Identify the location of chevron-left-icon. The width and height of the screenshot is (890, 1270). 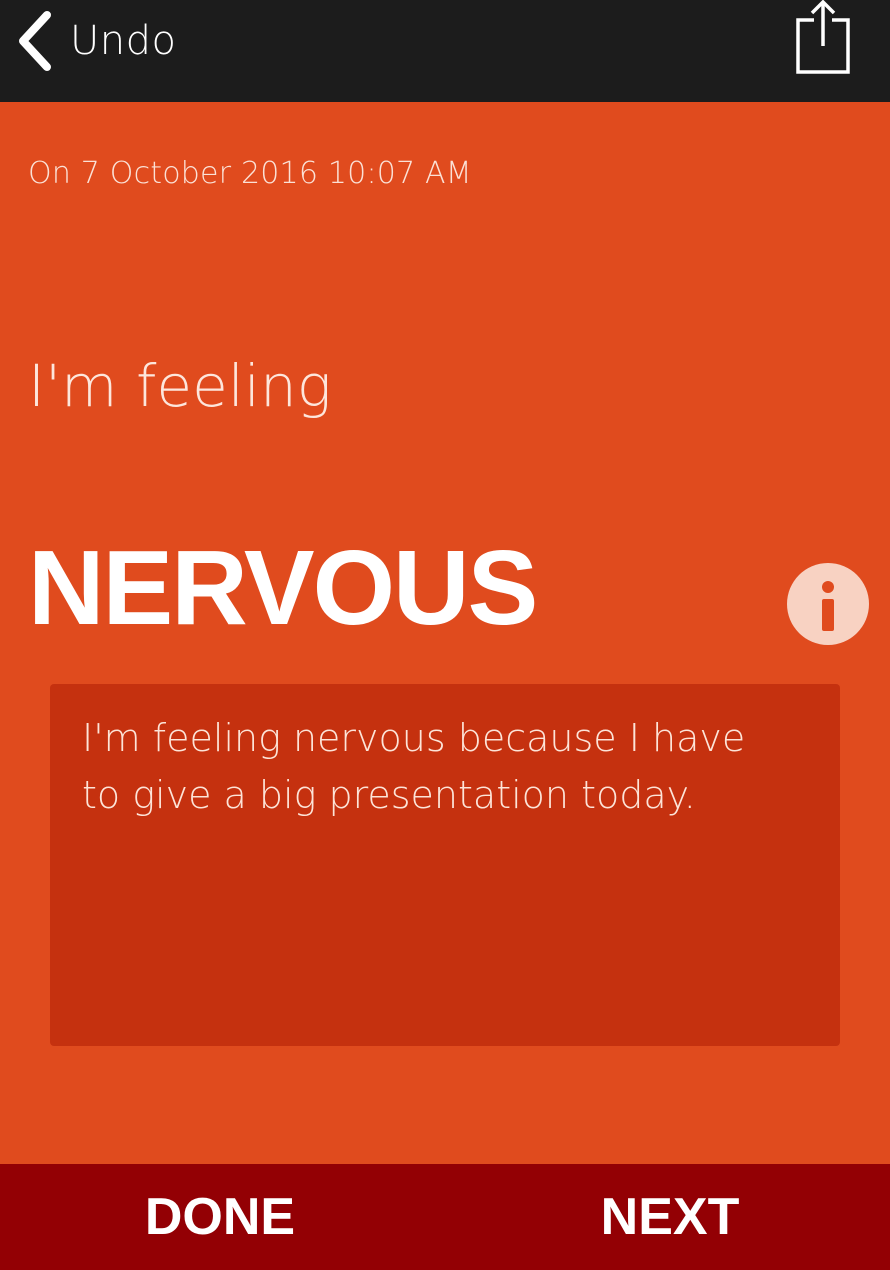
(34, 41).